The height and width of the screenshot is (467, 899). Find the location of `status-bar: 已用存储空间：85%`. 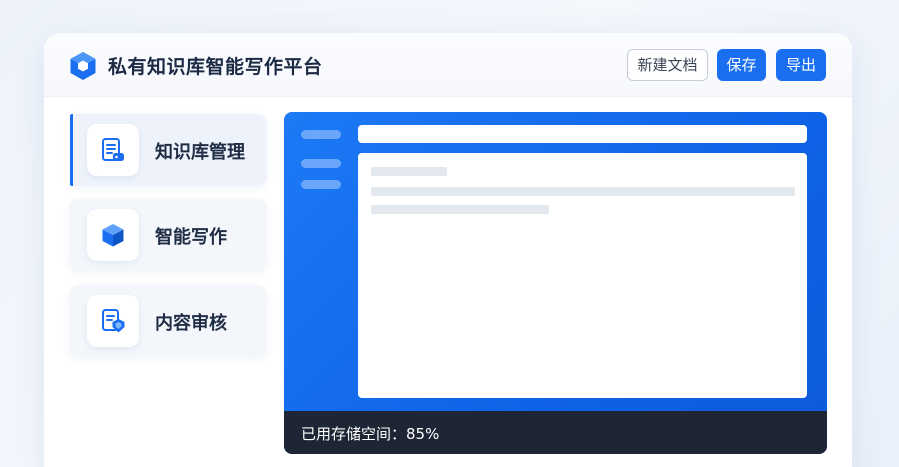

status-bar: 已用存储空间：85% is located at coordinates (555, 432).